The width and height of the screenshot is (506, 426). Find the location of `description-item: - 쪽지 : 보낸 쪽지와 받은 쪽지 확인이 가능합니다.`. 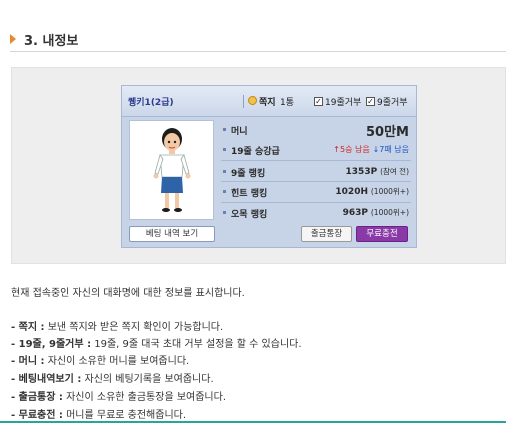

description-item: - 쪽지 : 보낸 쪽지와 받은 쪽지 확인이 가능합니다. is located at coordinates (256, 325).